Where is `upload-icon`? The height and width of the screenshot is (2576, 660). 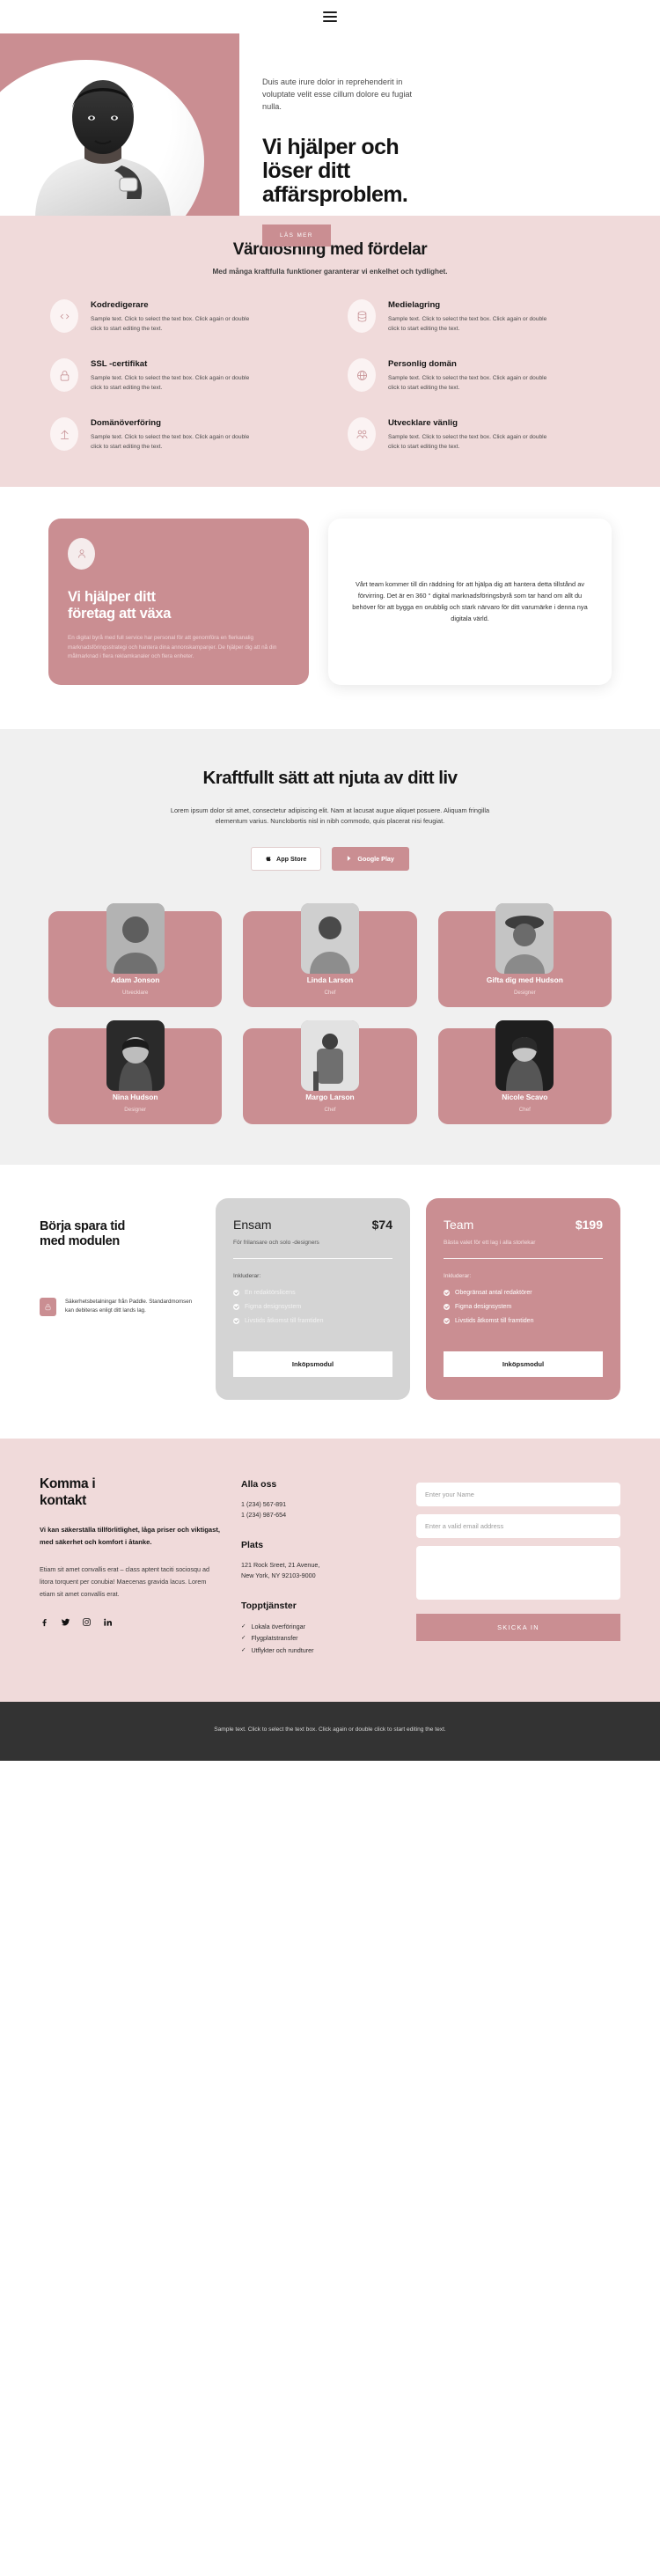
upload-icon is located at coordinates (64, 434).